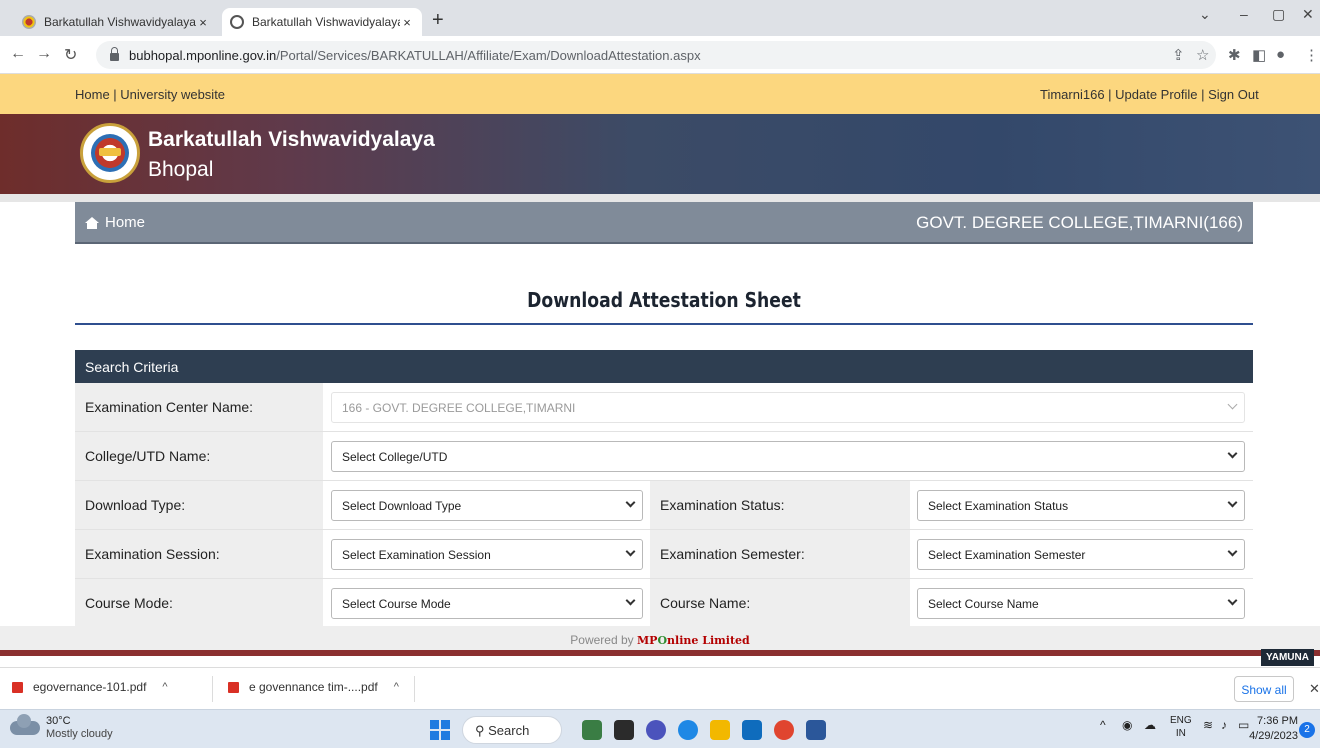 Image resolution: width=1320 pixels, height=748 pixels. What do you see at coordinates (1178, 55) in the screenshot?
I see `share-icon: ⇪` at bounding box center [1178, 55].